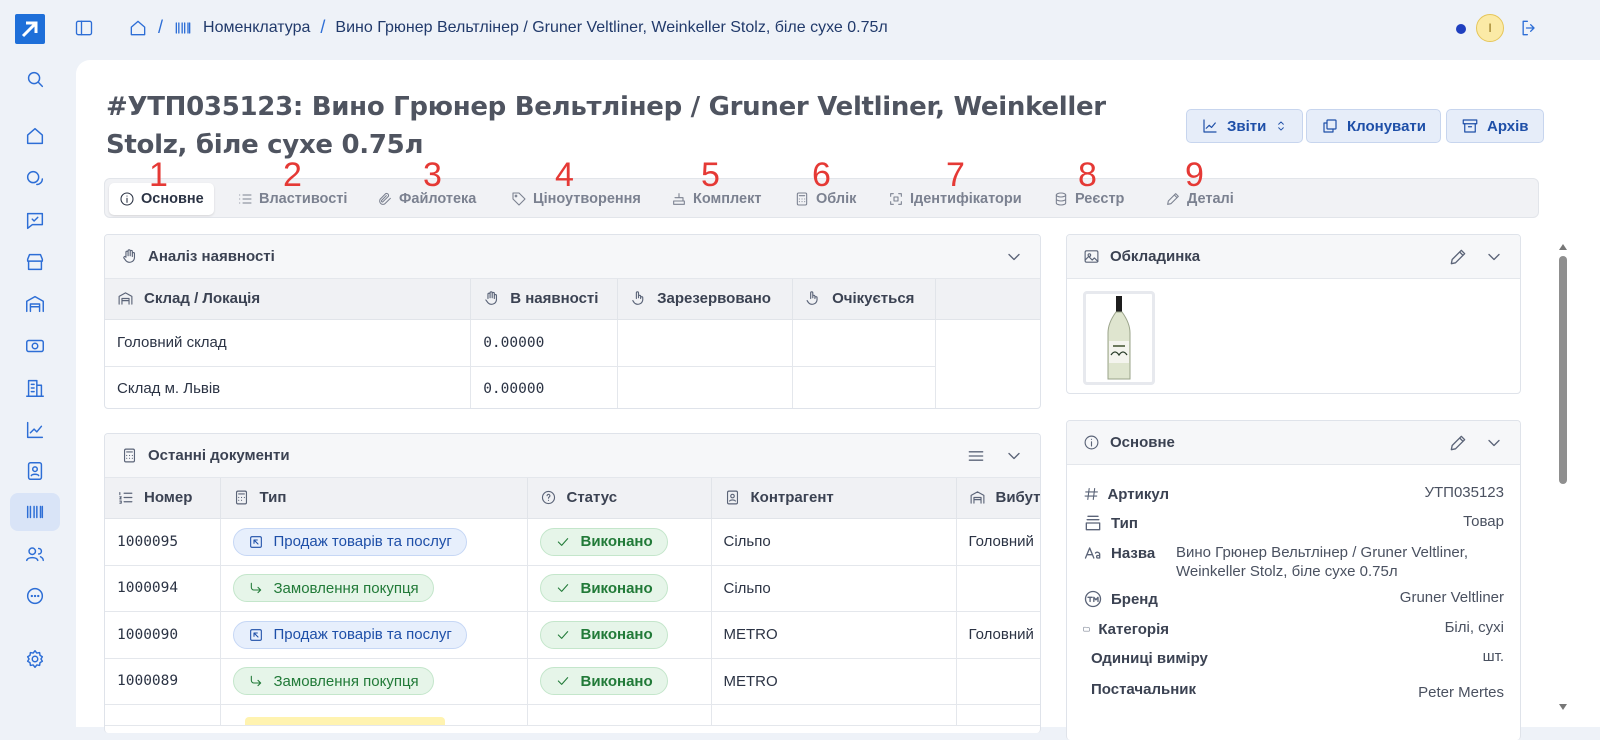  I want to click on table-row, so click(572, 715).